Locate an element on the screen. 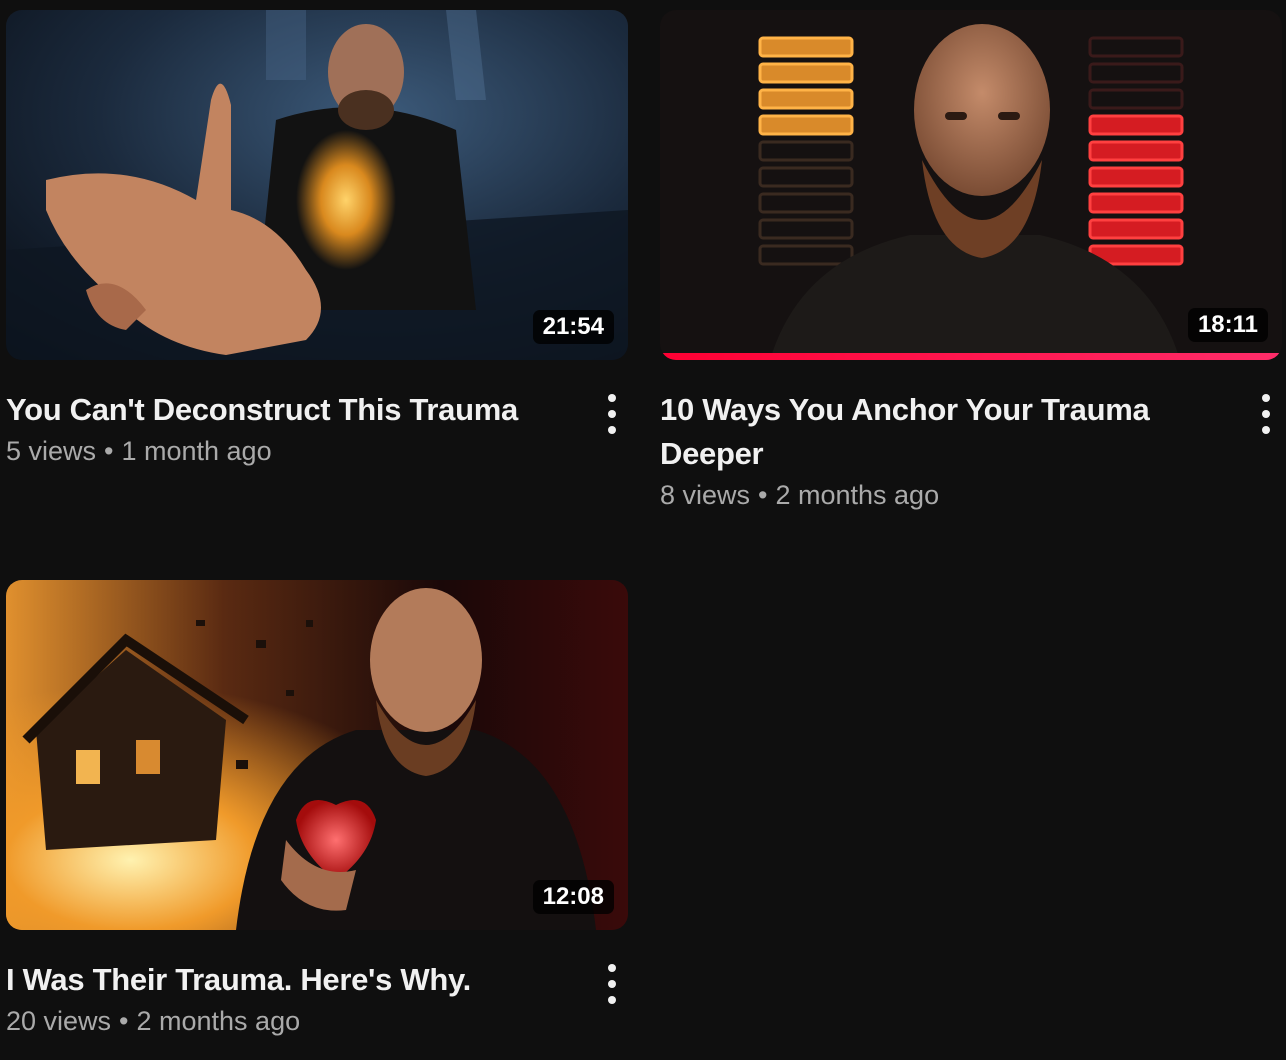 Image resolution: width=1286 pixels, height=1060 pixels. view-count: 8 views is located at coordinates (705, 495).